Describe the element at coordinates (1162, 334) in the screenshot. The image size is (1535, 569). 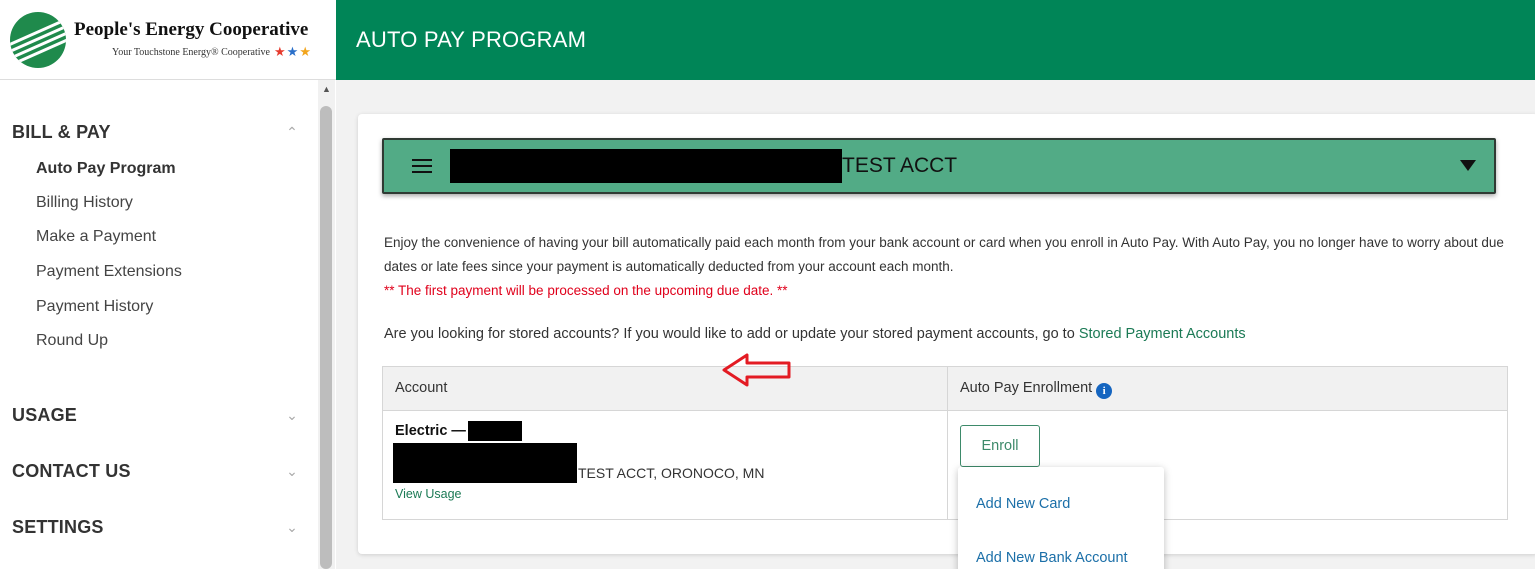
I see `stored-payment-accounts-link: Stored Payment Accounts` at that location.